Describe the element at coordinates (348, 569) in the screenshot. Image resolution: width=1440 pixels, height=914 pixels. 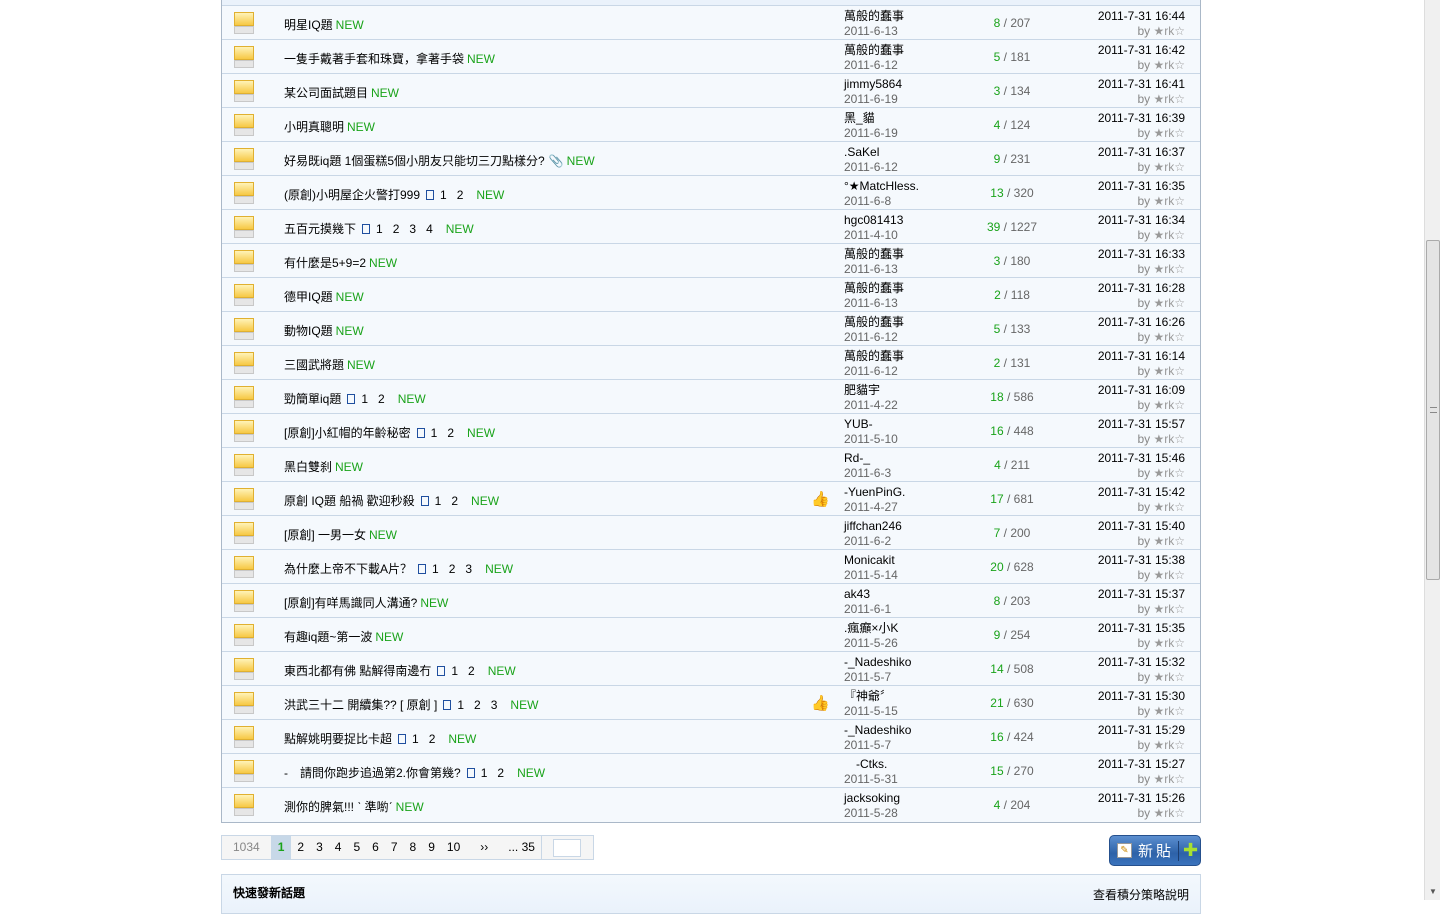
I see `thread-title: 為什麼上帝不下載A片？` at that location.